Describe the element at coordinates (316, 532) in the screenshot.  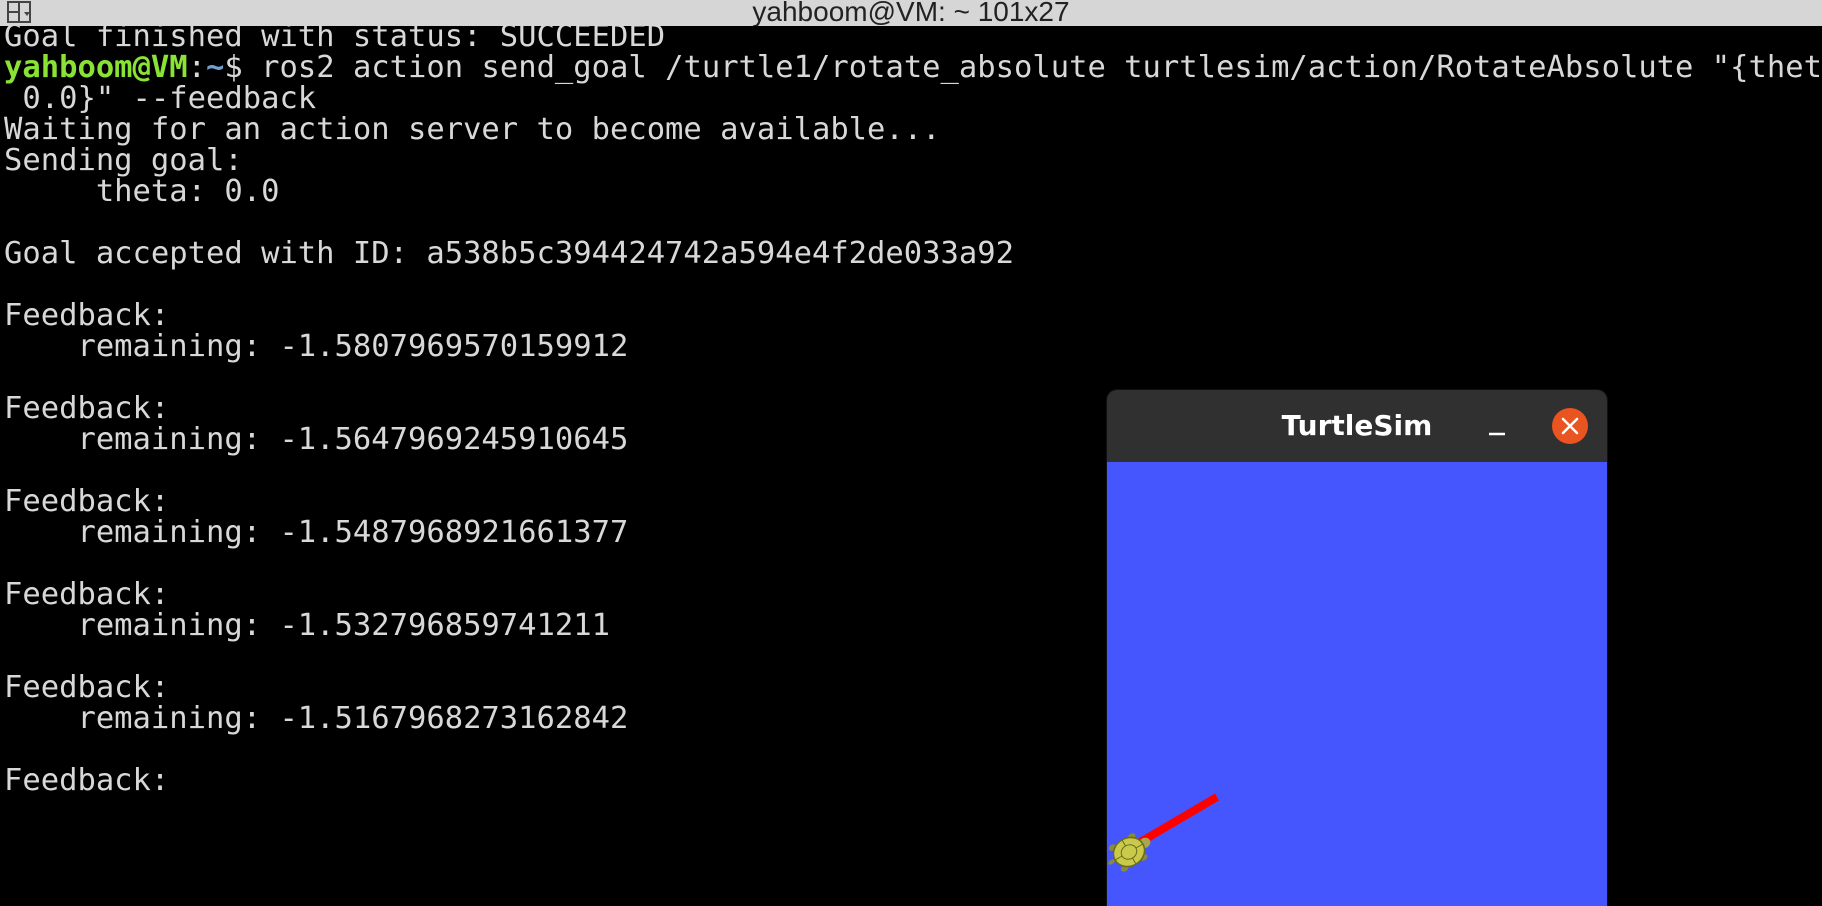
I see `terminal-line: remaining: -1.5487968921661377` at that location.